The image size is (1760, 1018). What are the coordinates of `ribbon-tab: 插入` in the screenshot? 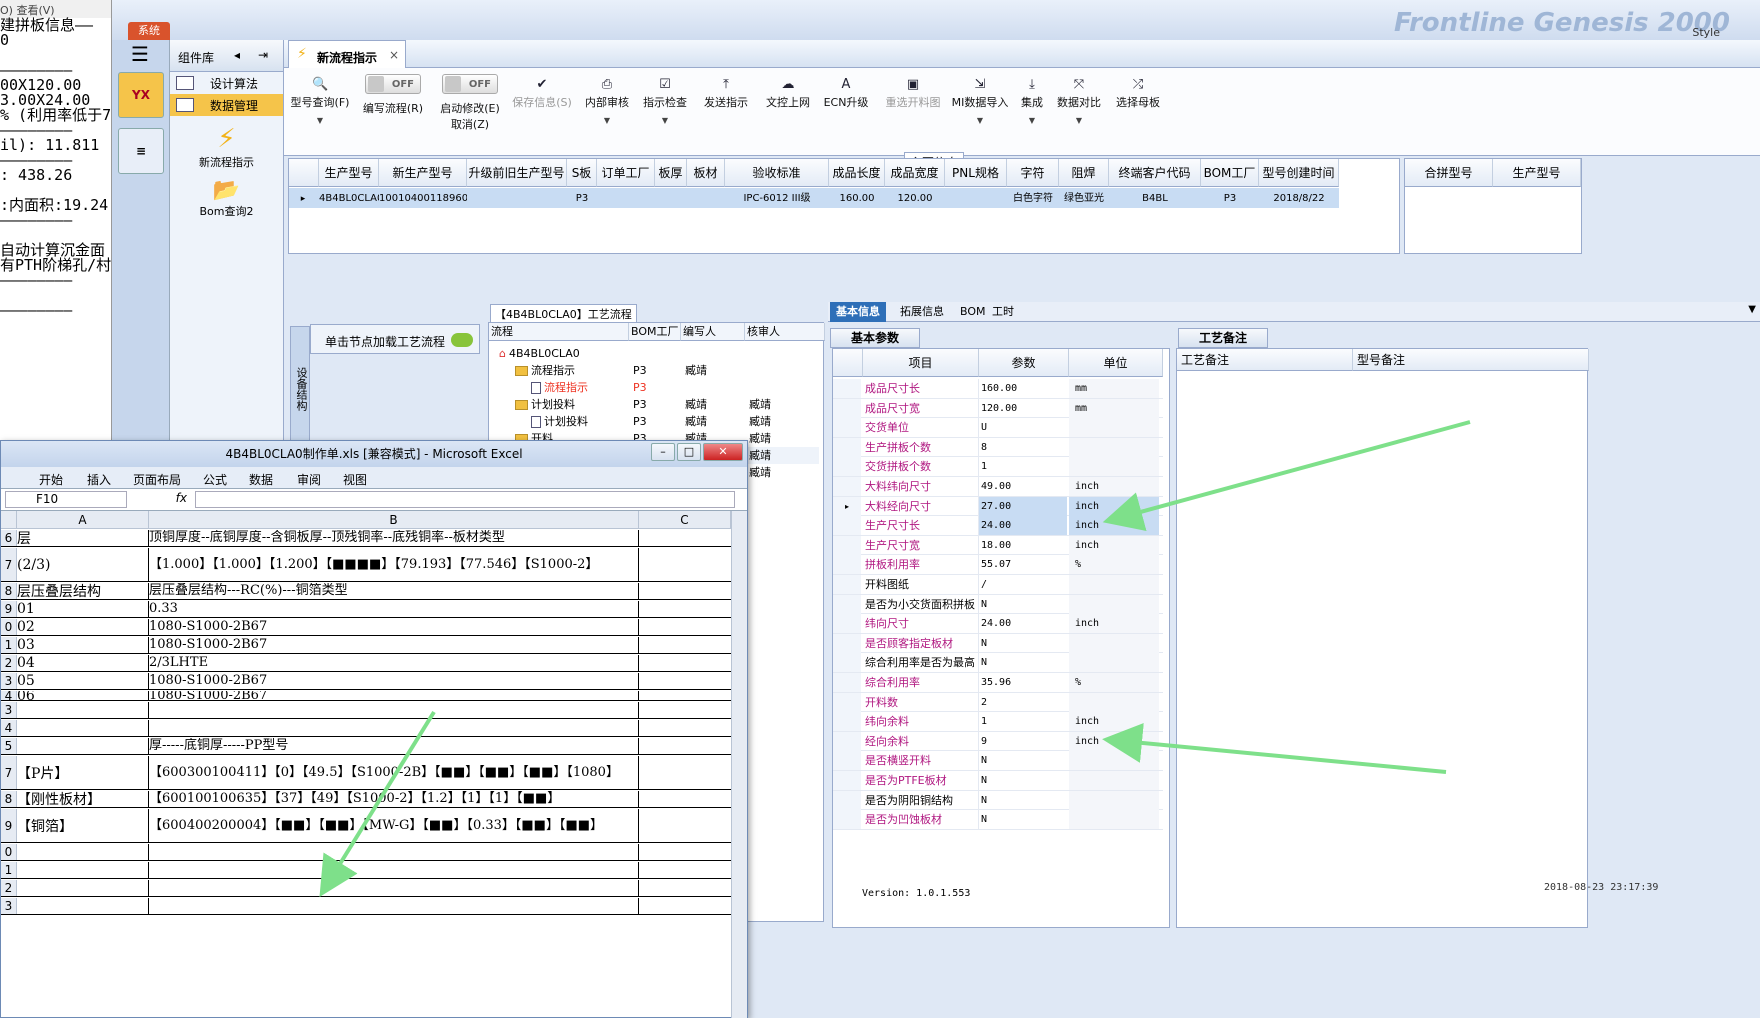 It's located at (99, 479).